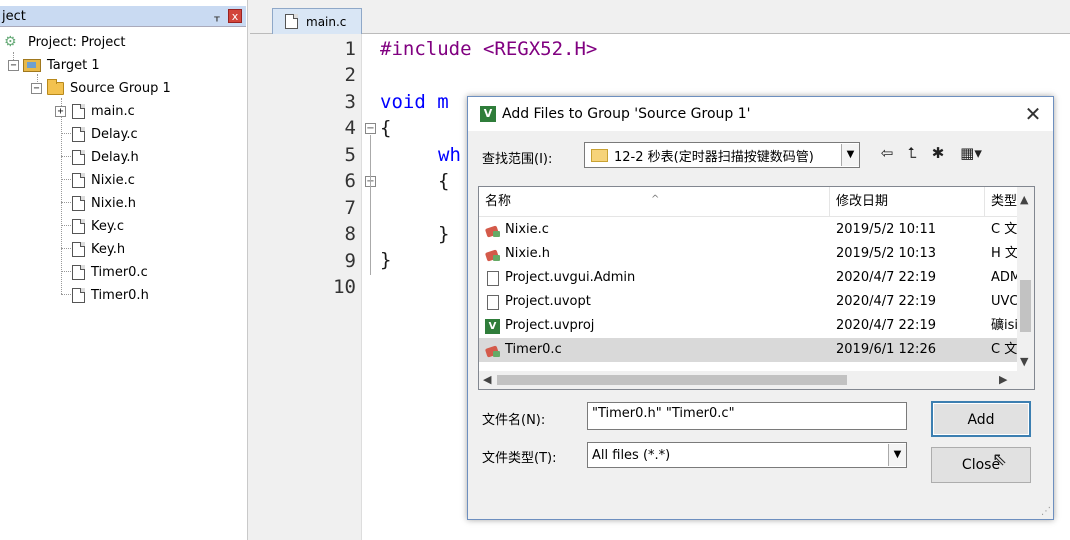 The width and height of the screenshot is (1070, 540). Describe the element at coordinates (528, 253) in the screenshot. I see `file-name: Nixie.h` at that location.